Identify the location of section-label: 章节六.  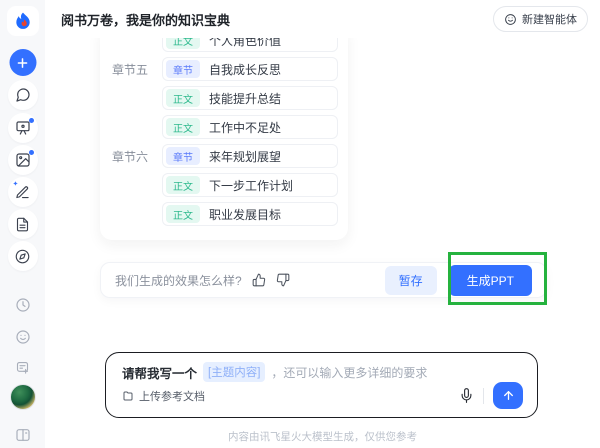
(130, 156).